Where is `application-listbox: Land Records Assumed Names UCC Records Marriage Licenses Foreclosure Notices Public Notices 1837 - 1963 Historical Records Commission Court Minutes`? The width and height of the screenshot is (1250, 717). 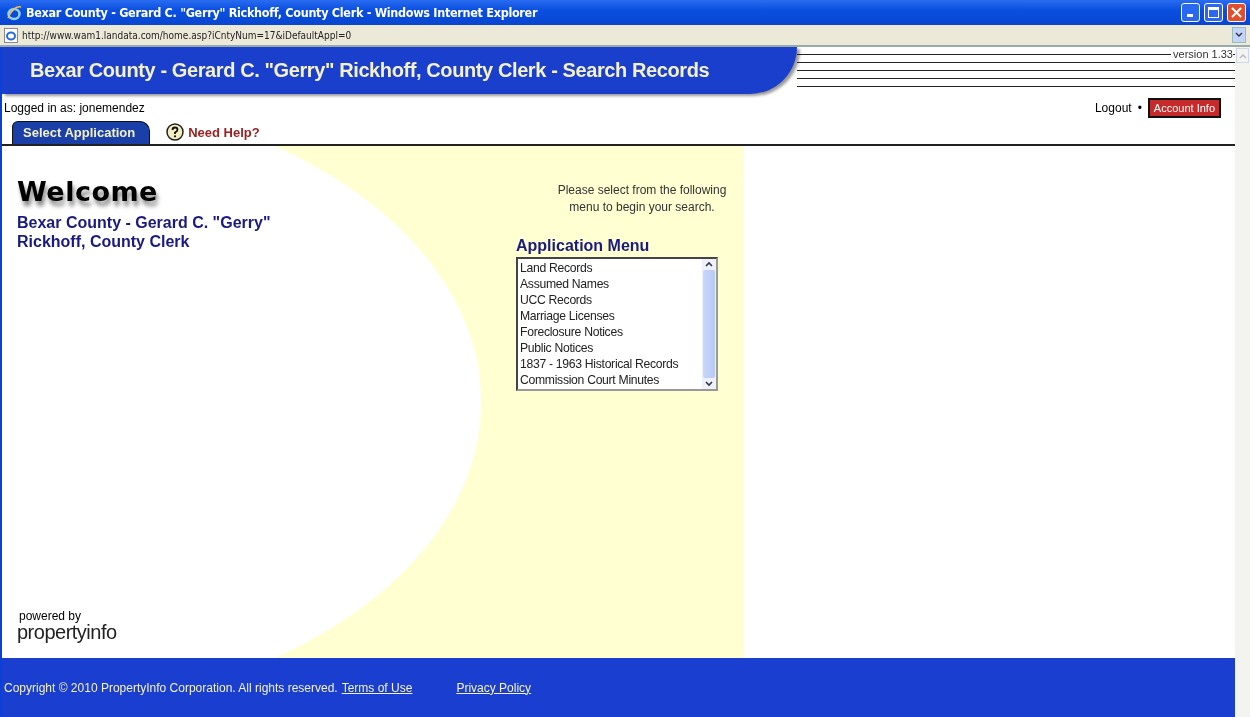
application-listbox: Land Records Assumed Names UCC Records Marriage Licenses Foreclosure Notices Public Notices 1837 - 1963 Historical Records Commission Court Minutes is located at coordinates (617, 324).